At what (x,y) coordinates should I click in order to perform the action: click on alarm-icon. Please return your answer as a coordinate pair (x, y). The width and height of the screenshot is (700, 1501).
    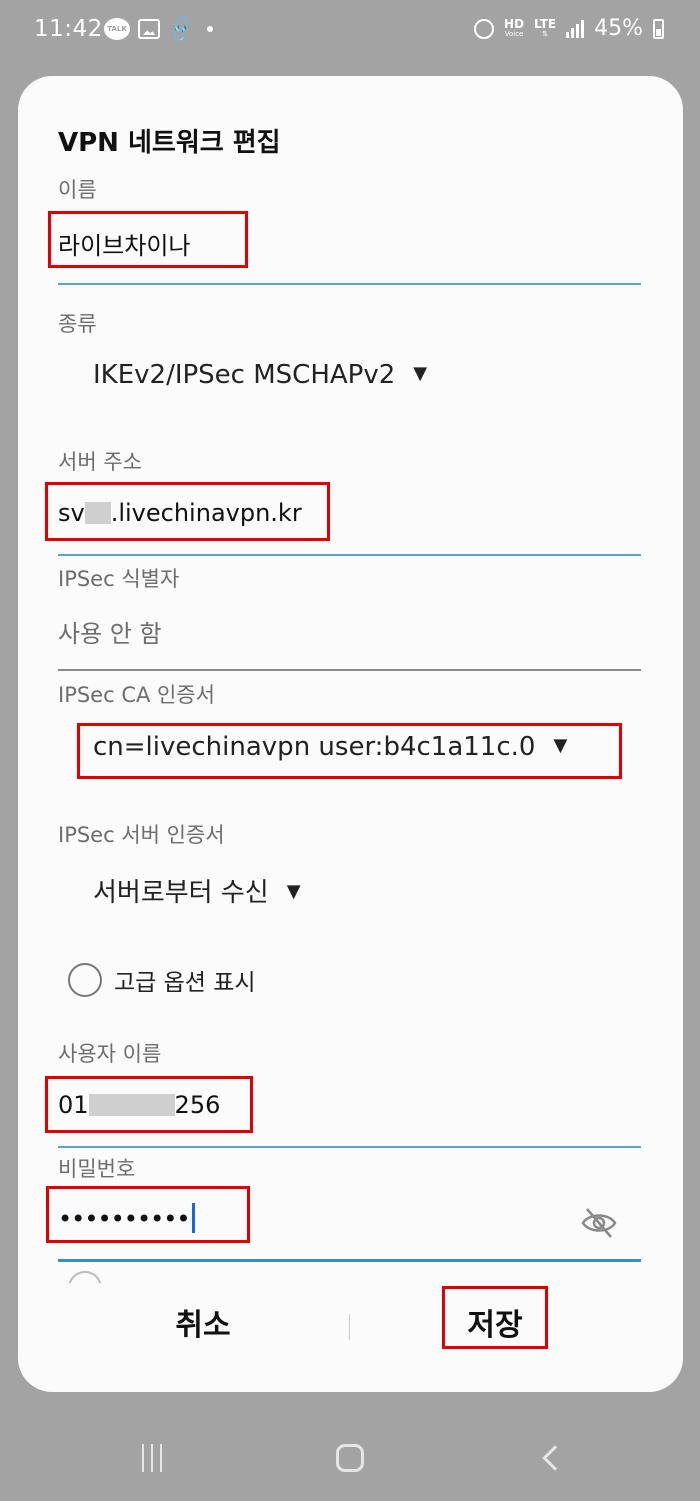
    Looking at the image, I should click on (484, 28).